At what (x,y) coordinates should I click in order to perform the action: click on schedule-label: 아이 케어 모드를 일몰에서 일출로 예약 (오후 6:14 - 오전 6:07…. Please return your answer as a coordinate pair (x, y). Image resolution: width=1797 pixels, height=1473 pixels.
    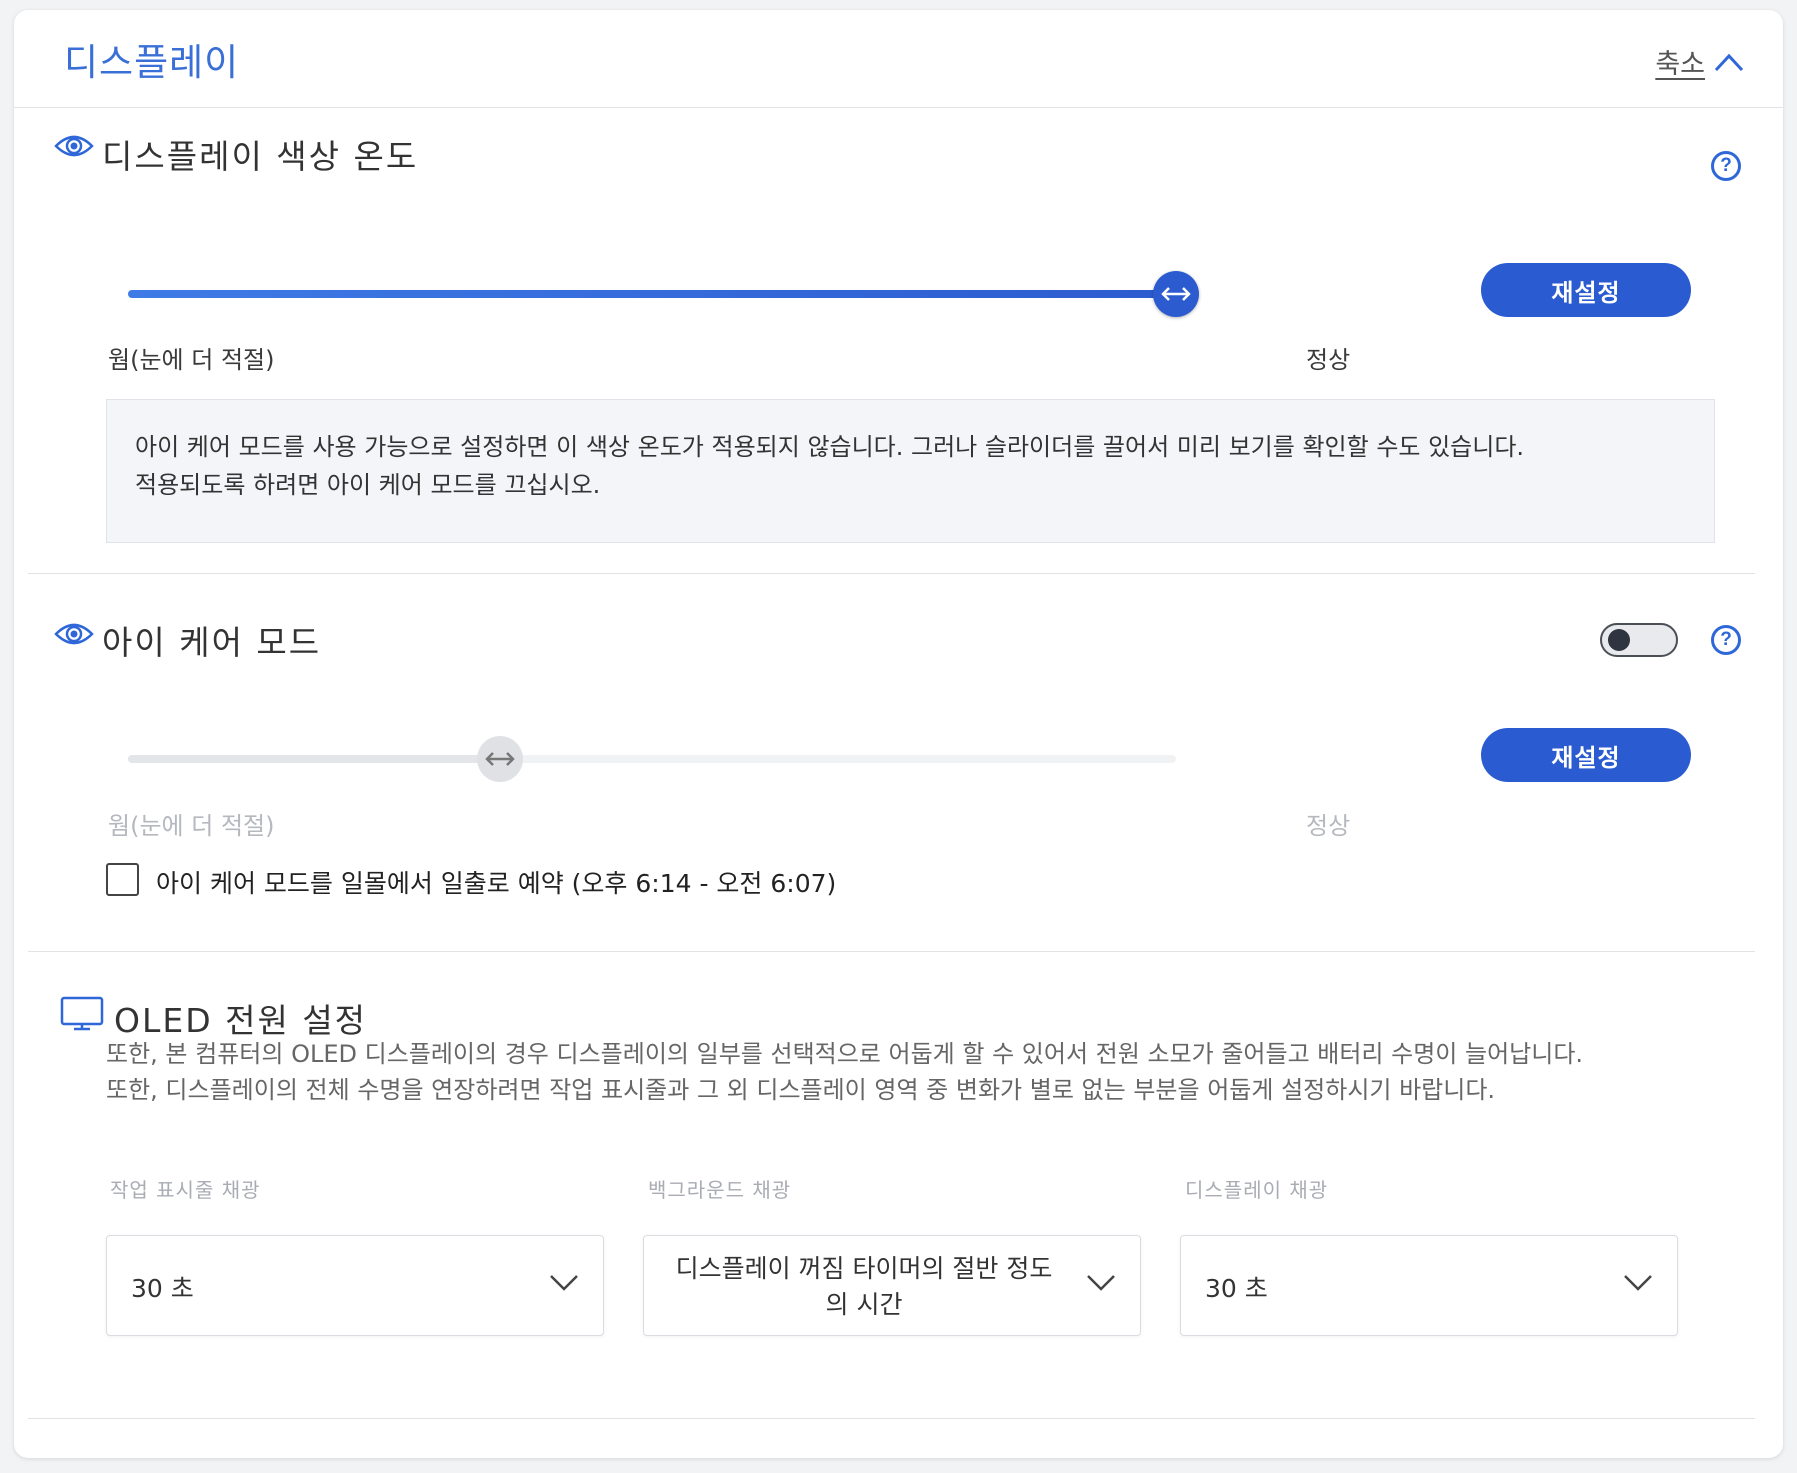
    Looking at the image, I should click on (496, 883).